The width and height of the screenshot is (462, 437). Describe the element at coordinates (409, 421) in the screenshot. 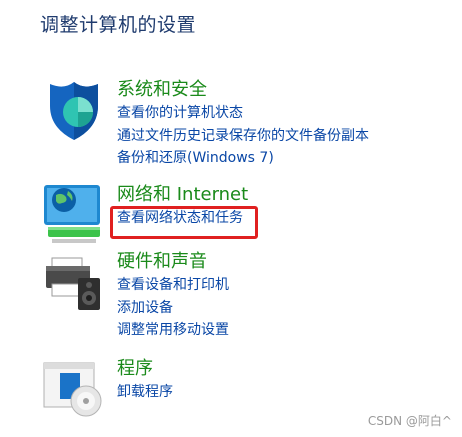

I see `watermark: CSDN @阿白^` at that location.